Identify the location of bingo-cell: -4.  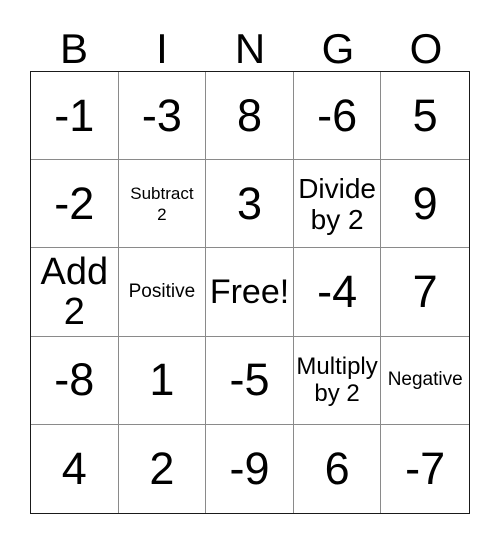
(337, 292).